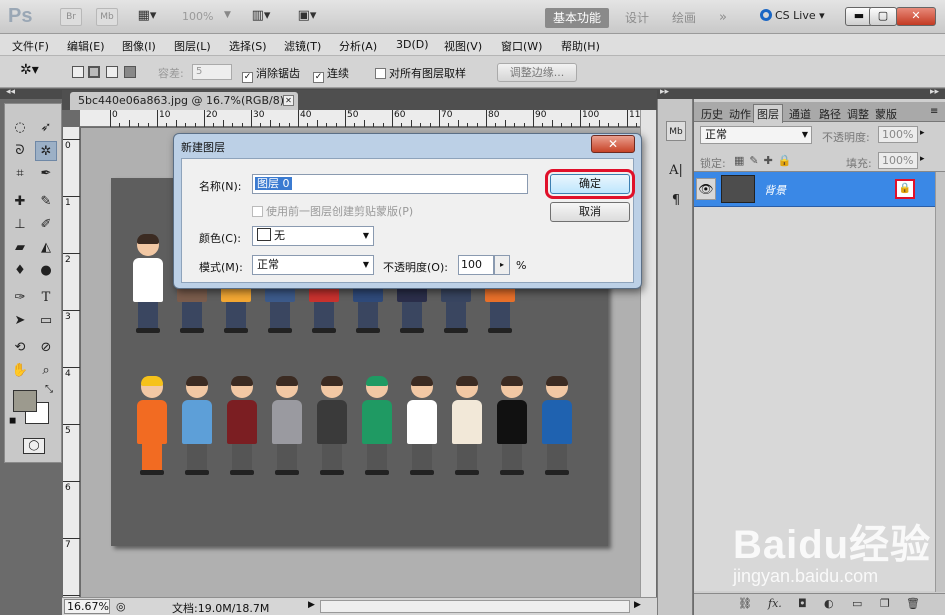 The image size is (945, 615). What do you see at coordinates (463, 46) in the screenshot?
I see `menu-view: 视图(V)` at bounding box center [463, 46].